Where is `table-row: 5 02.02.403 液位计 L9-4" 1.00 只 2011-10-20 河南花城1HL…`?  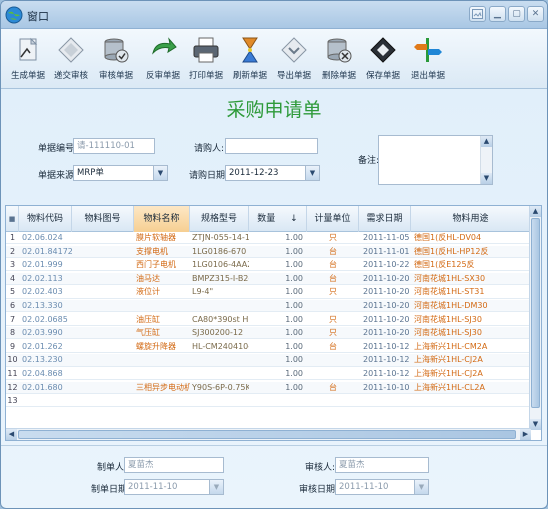 table-row: 5 02.02.403 液位计 L9-4" 1.00 只 2011-10-20 河南花城1HL… is located at coordinates (268, 292).